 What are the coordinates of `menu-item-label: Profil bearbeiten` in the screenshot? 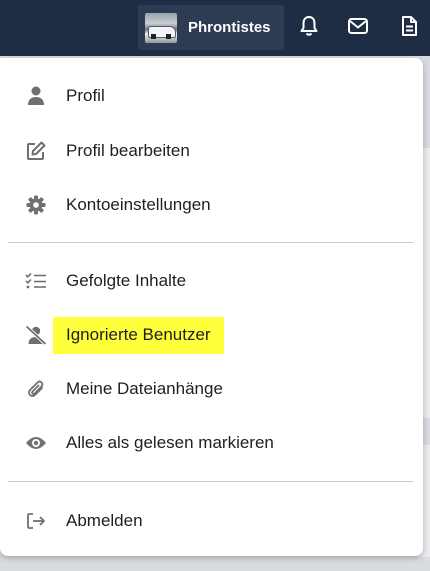 It's located at (128, 150).